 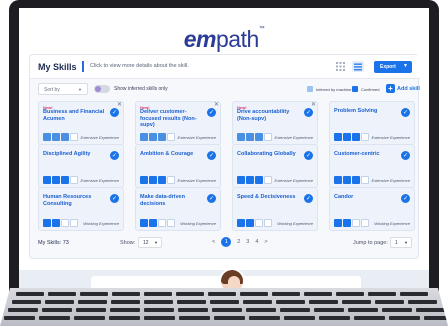 What do you see at coordinates (372, 123) in the screenshot?
I see `skill-card: Problem Solving ✓ Extensive Experience` at bounding box center [372, 123].